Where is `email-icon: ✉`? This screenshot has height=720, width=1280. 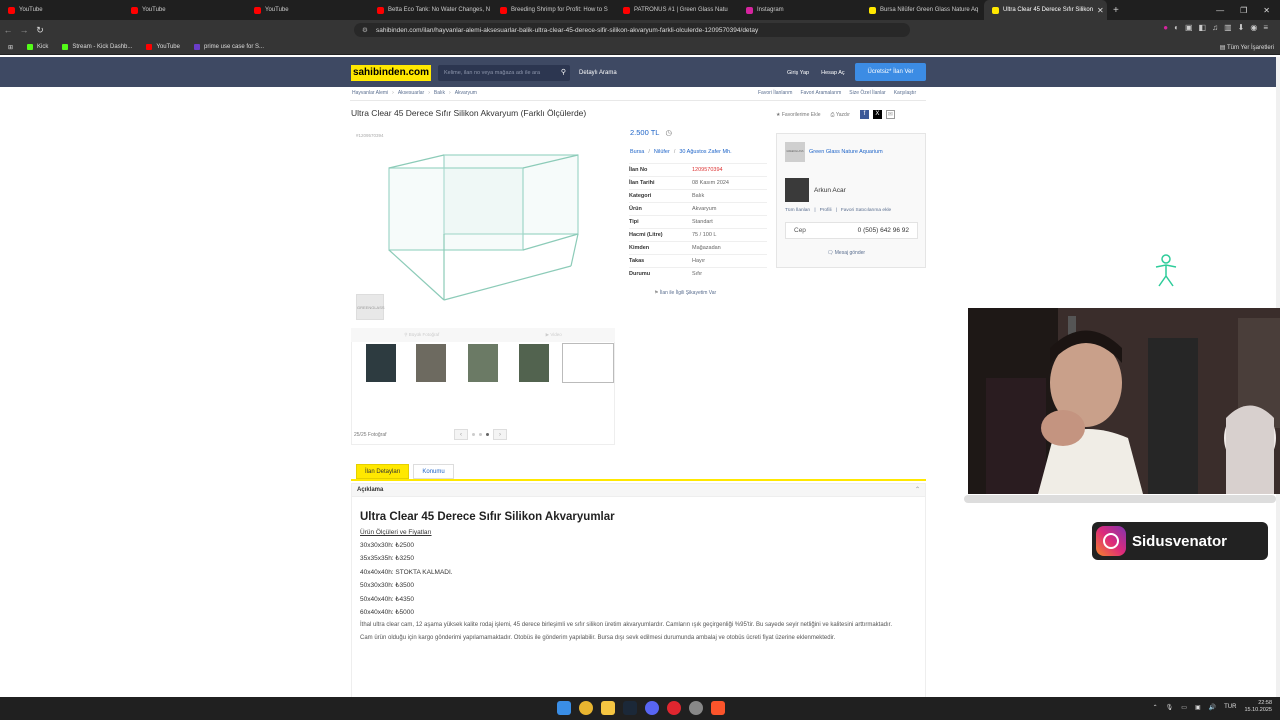 email-icon: ✉ is located at coordinates (890, 114).